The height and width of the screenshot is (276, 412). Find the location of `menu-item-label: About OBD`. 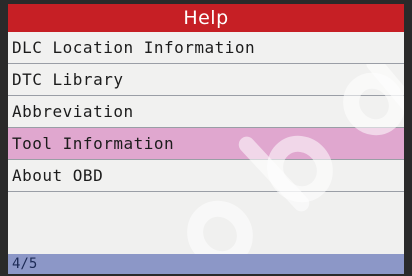

menu-item-label: About OBD is located at coordinates (58, 175).